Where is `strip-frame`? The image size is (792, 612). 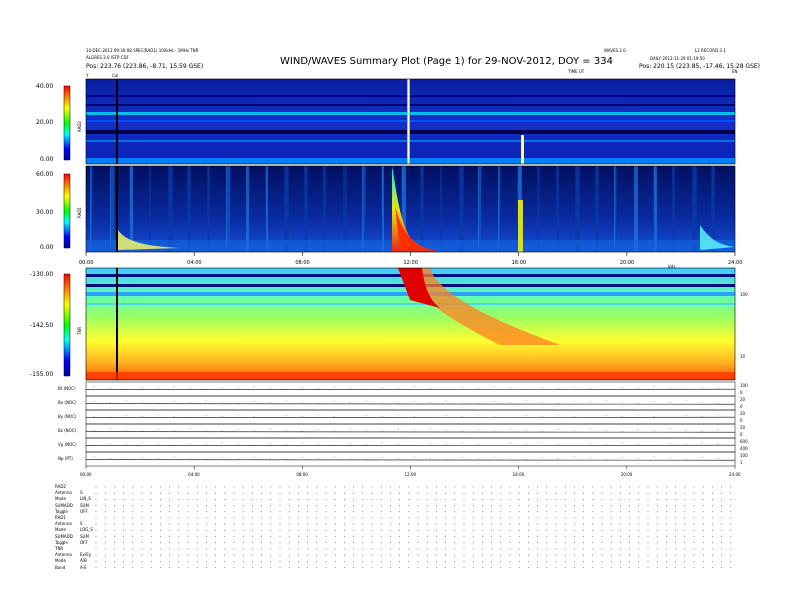 strip-frame is located at coordinates (410, 431).